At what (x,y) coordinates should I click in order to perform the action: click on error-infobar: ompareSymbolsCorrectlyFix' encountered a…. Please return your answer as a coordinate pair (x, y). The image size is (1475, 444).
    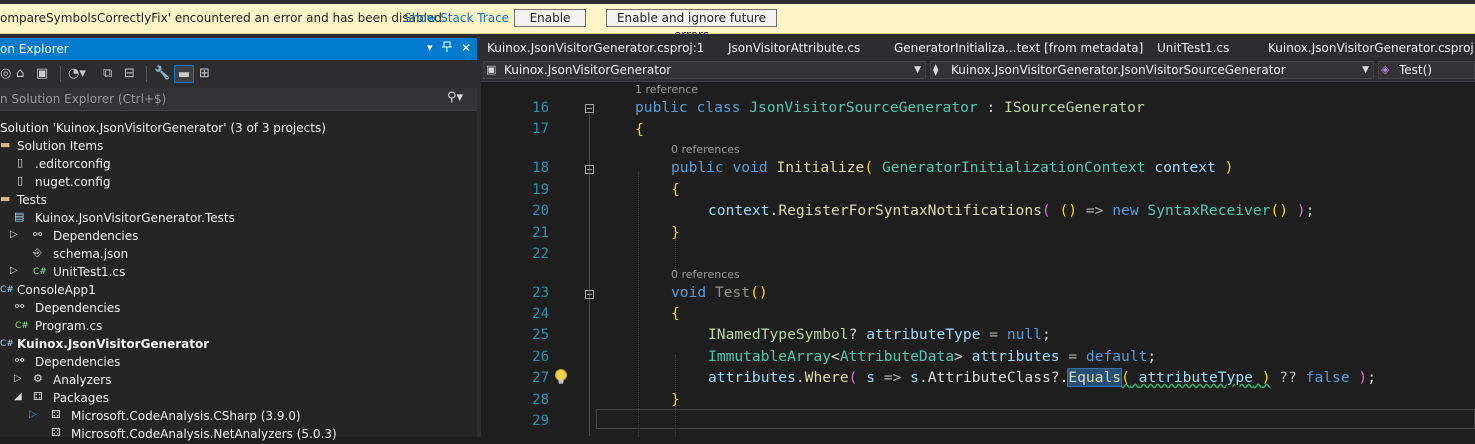
    Looking at the image, I should click on (737, 23).